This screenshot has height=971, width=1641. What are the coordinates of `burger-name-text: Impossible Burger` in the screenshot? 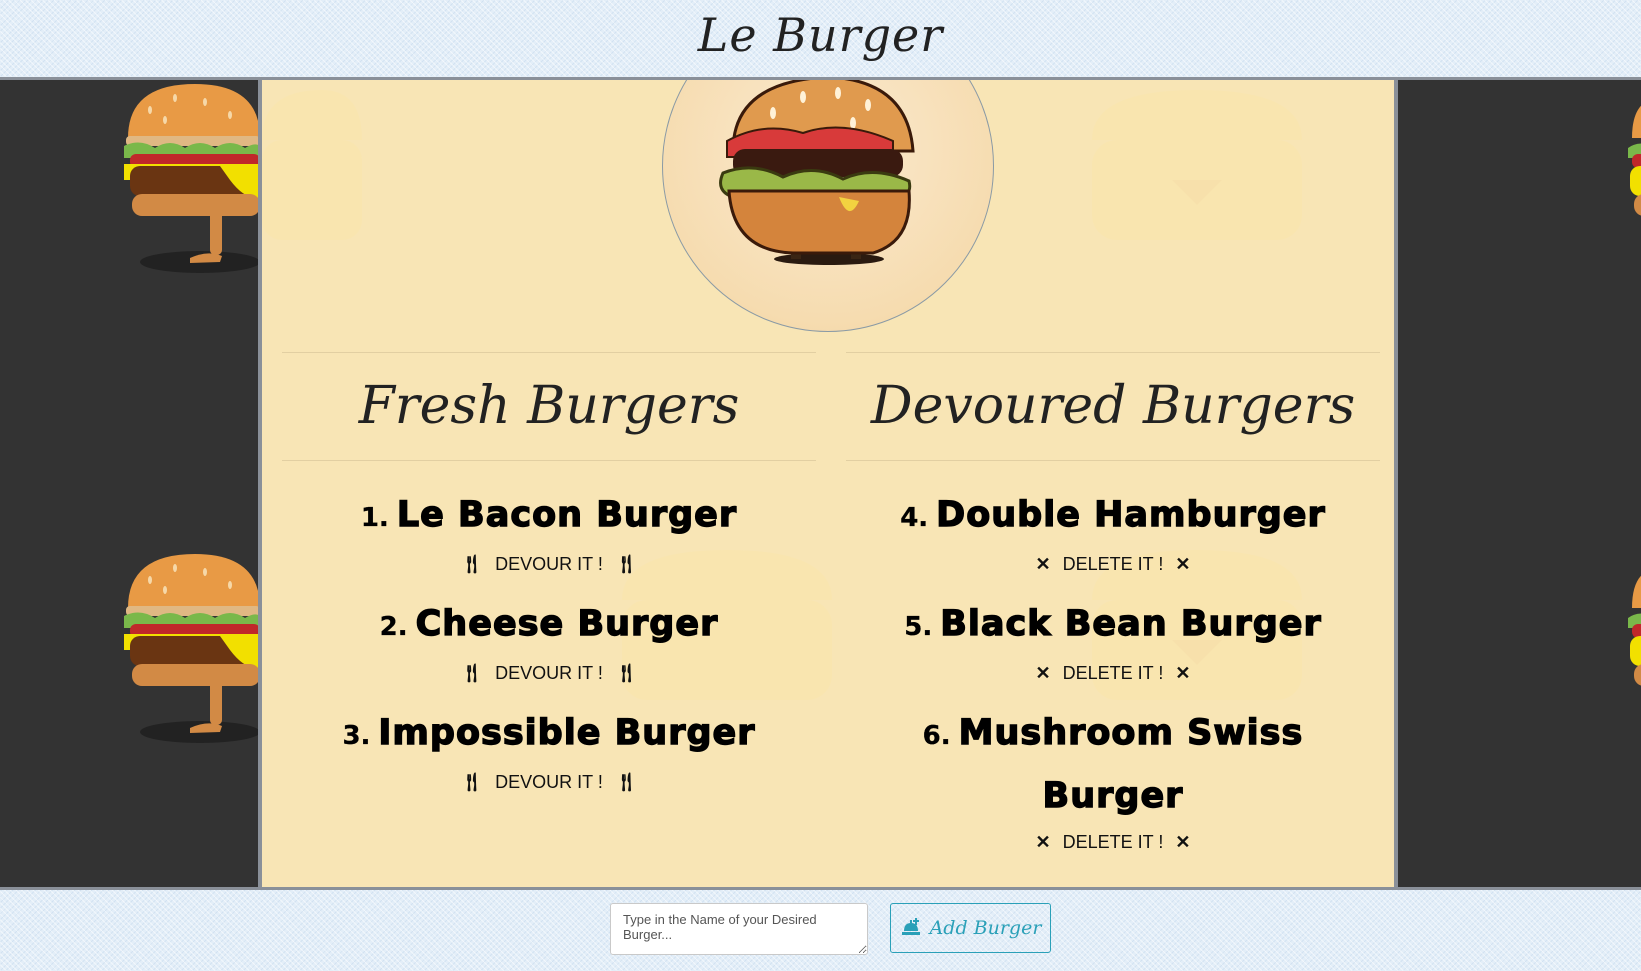 It's located at (567, 732).